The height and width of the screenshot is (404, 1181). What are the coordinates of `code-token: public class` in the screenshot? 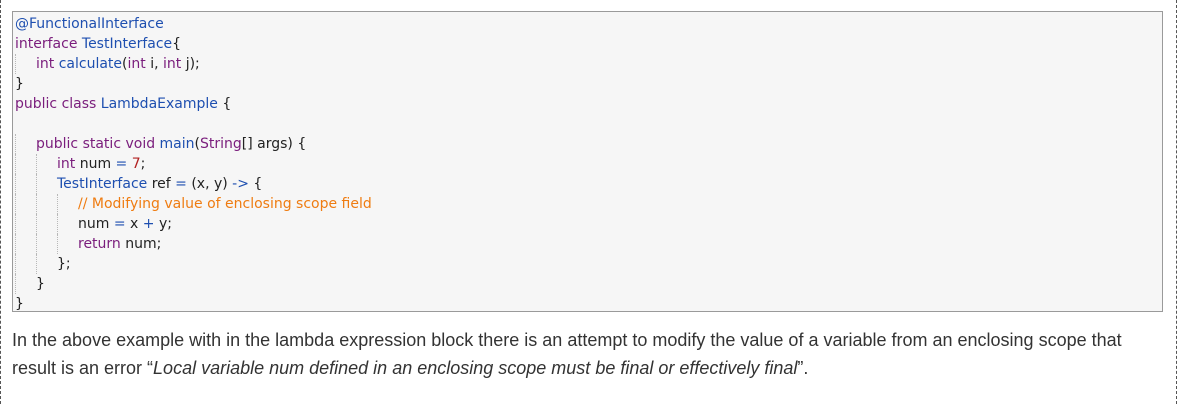 It's located at (58, 104).